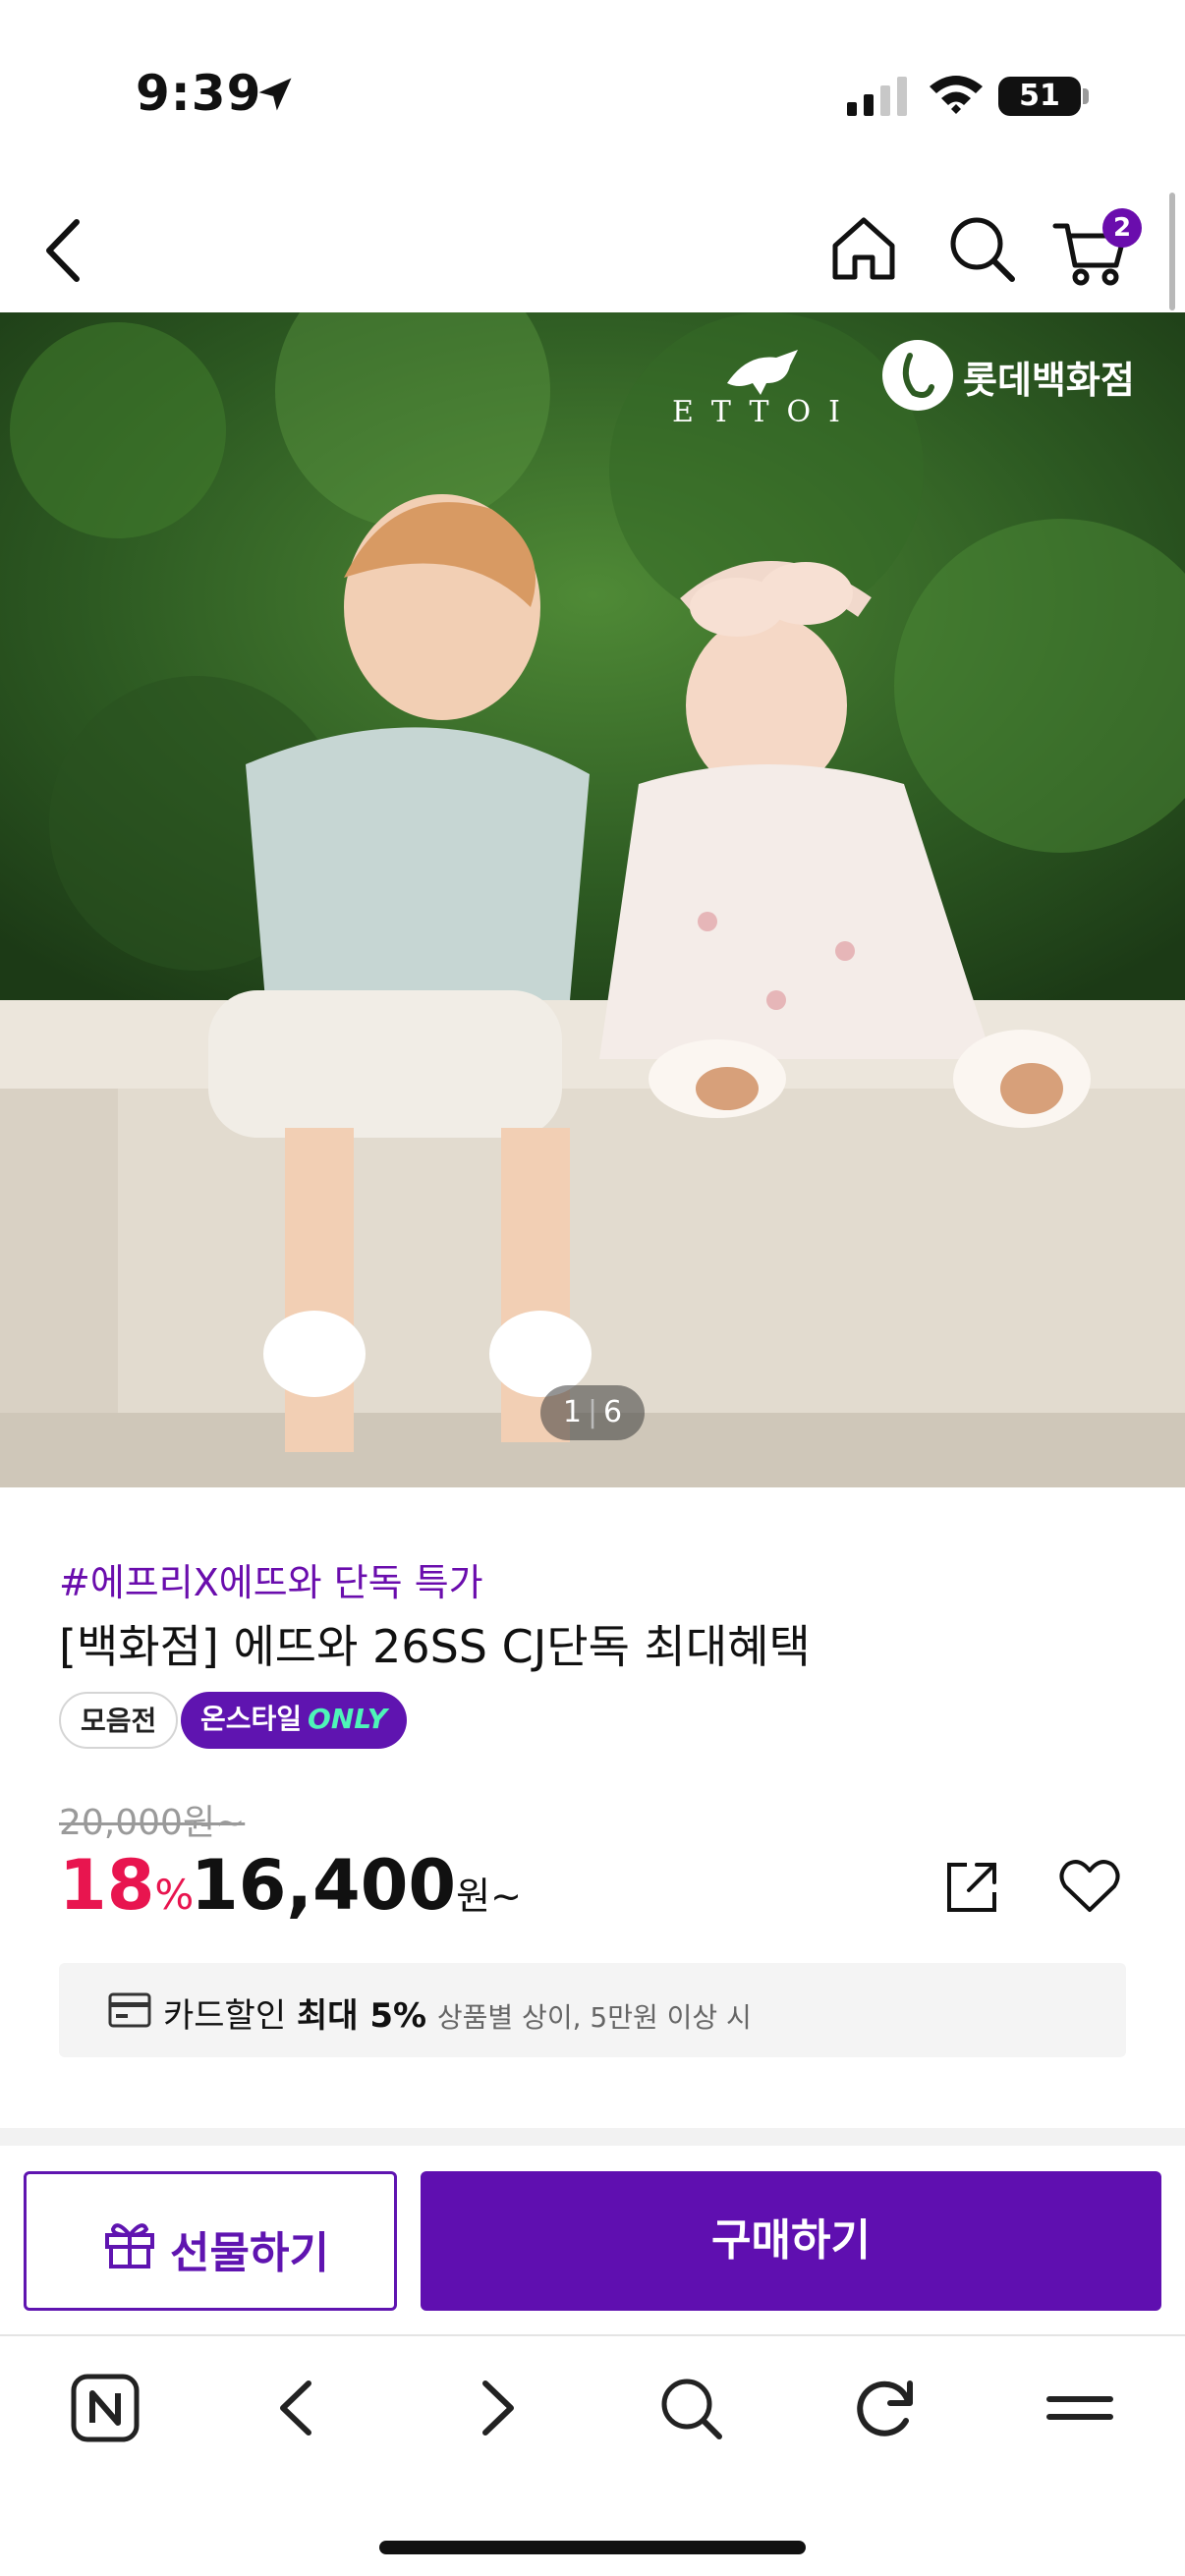  I want to click on share-icon, so click(973, 1886).